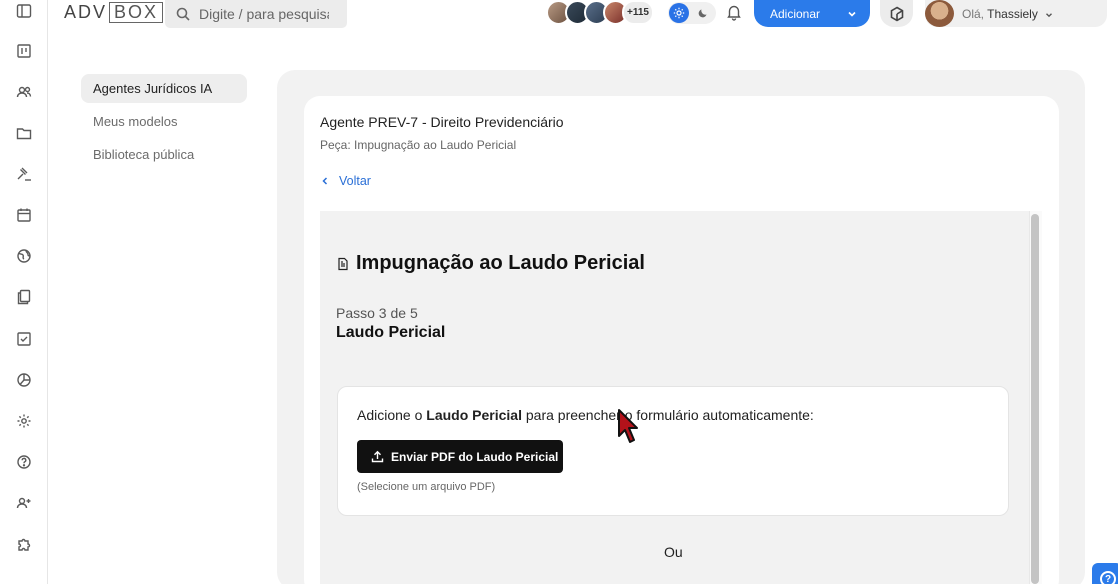 This screenshot has height=584, width=1118. I want to click on add-button: Adicionar, so click(812, 13).